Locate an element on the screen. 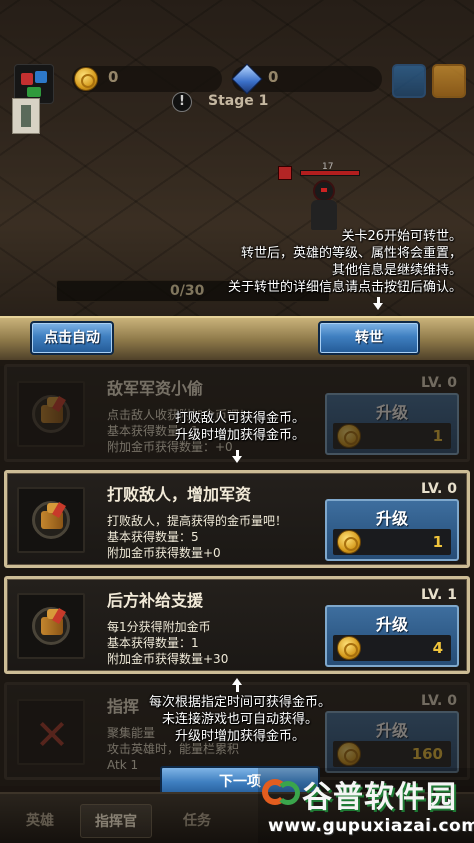 The height and width of the screenshot is (843, 474). settings-gear-icon is located at coordinates (449, 81).